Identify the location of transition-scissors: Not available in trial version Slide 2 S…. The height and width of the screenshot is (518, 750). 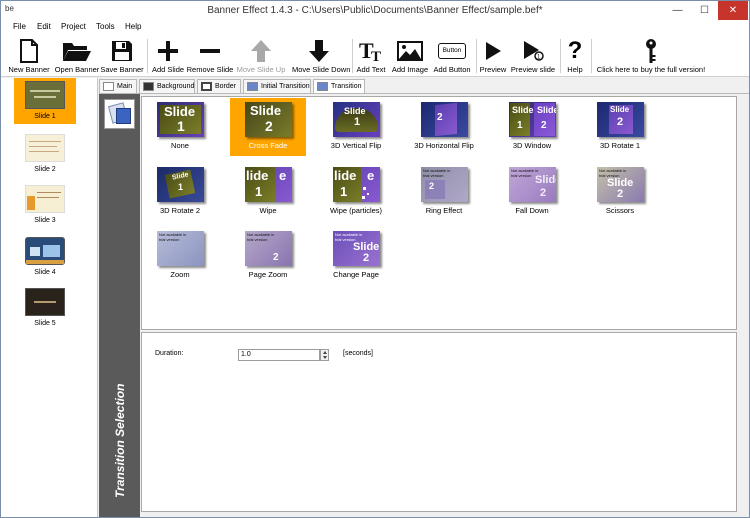
(620, 192).